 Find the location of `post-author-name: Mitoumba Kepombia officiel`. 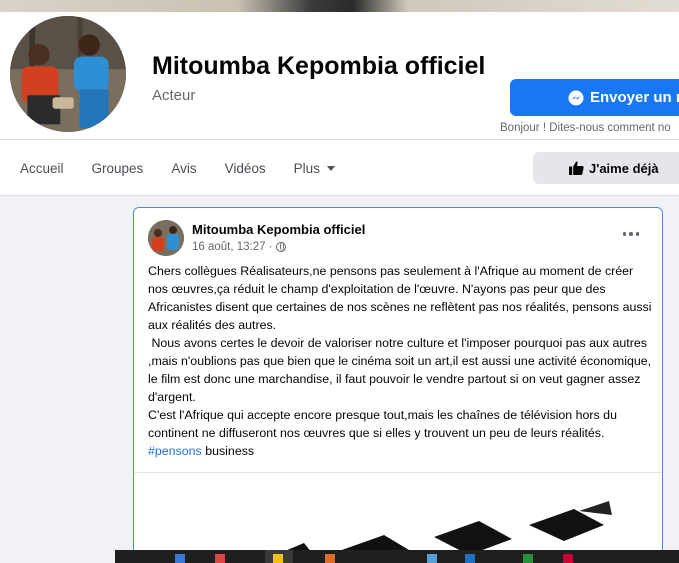

post-author-name: Mitoumba Kepombia officiel is located at coordinates (278, 229).